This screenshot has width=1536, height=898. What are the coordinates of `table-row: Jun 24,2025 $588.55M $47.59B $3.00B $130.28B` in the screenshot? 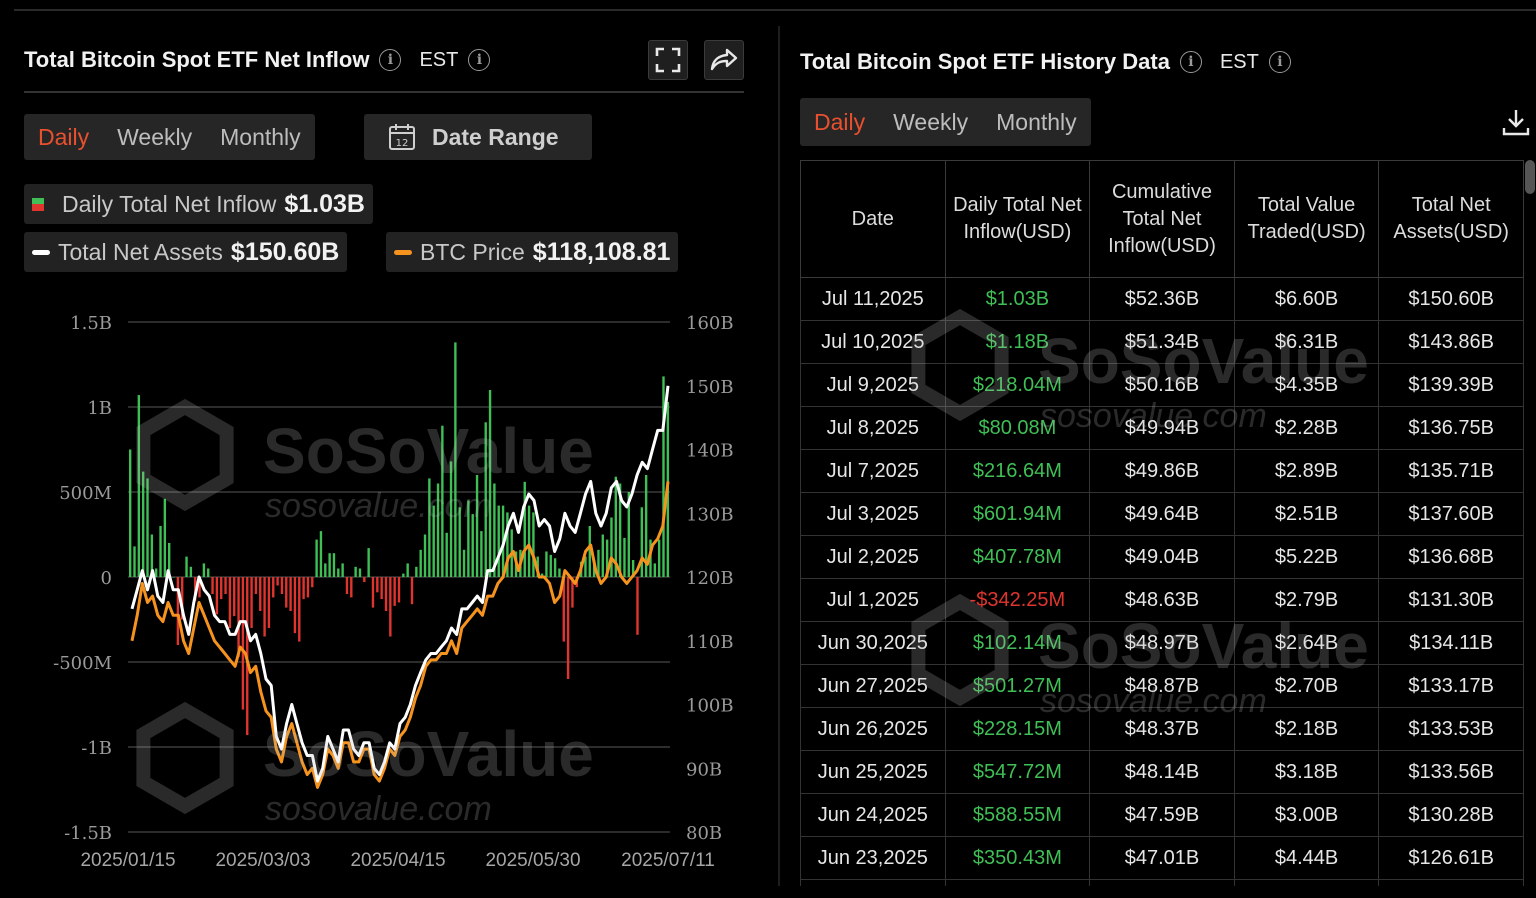 It's located at (1162, 815).